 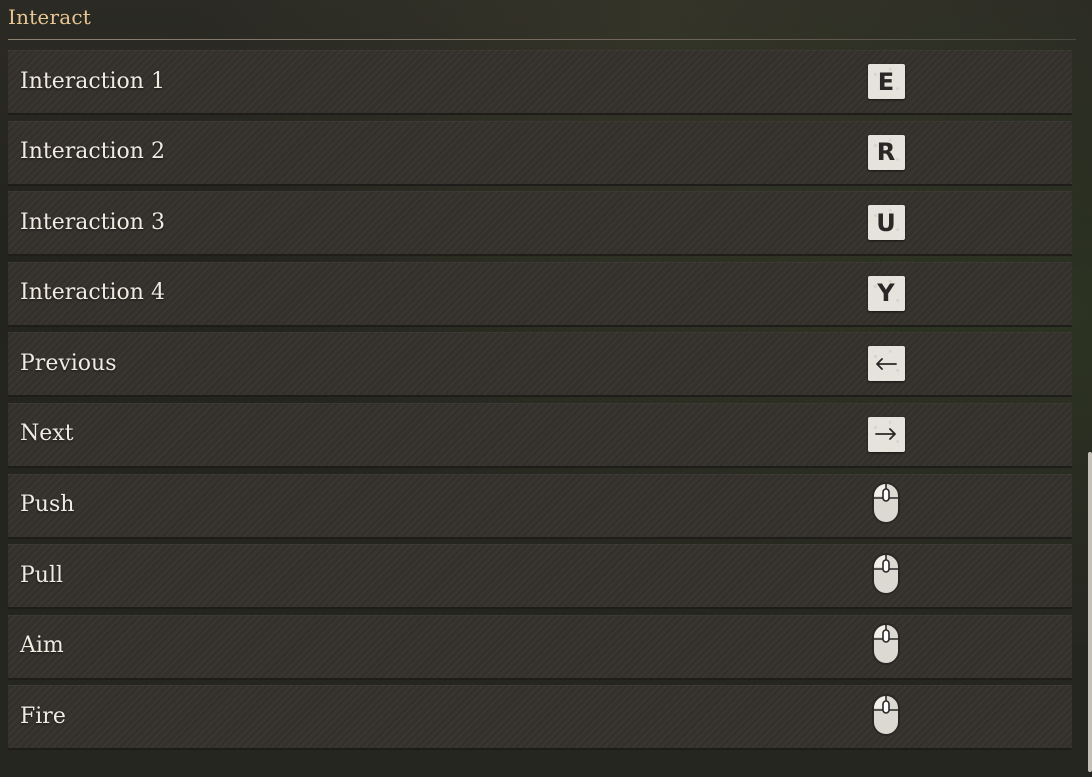 What do you see at coordinates (92, 152) in the screenshot?
I see `binding-label: Interaction 2` at bounding box center [92, 152].